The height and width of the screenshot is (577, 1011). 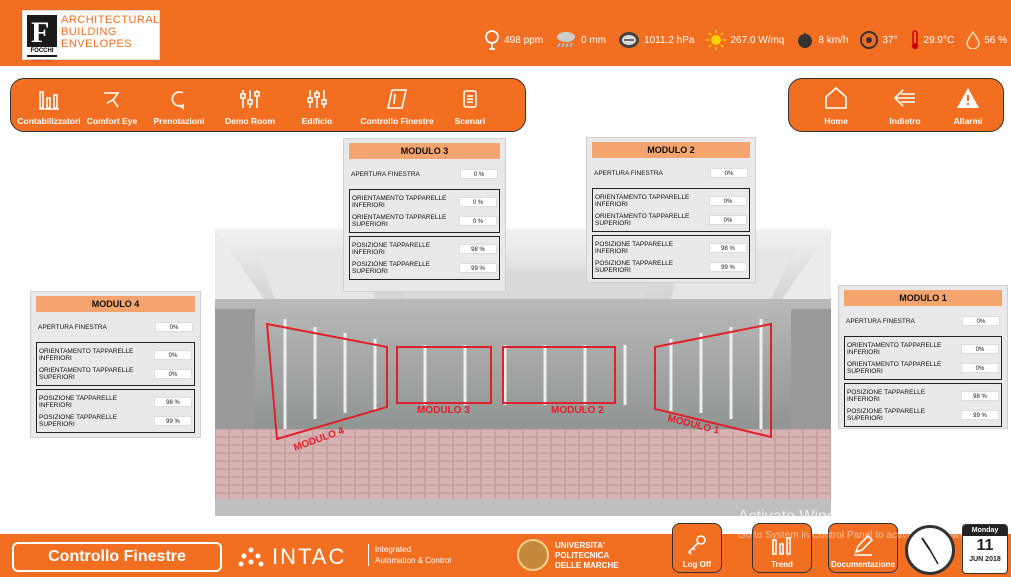 I want to click on module-2-pos-inf-value: 98 %, so click(x=728, y=248).